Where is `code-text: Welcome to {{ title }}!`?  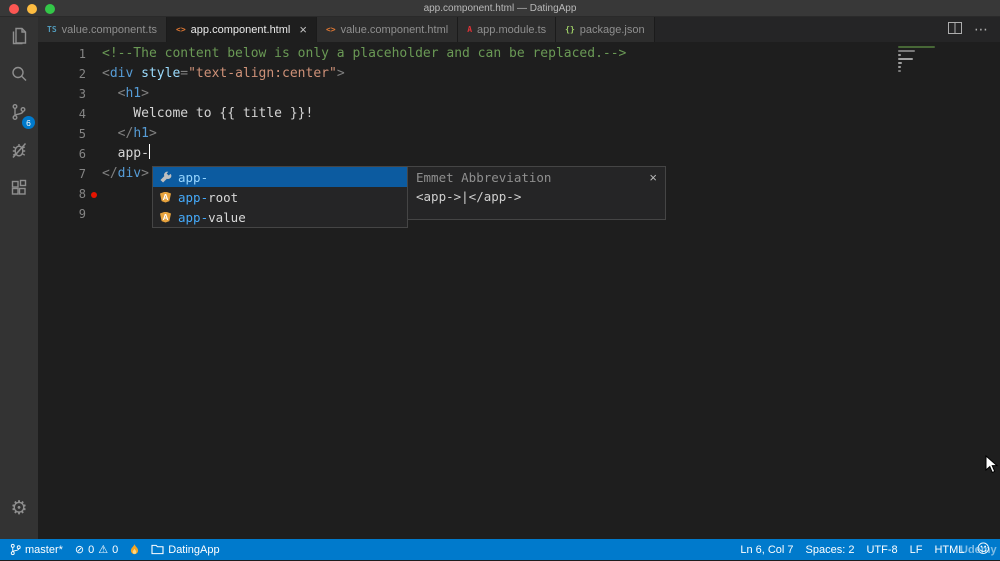 code-text: Welcome to {{ title }}! is located at coordinates (208, 113).